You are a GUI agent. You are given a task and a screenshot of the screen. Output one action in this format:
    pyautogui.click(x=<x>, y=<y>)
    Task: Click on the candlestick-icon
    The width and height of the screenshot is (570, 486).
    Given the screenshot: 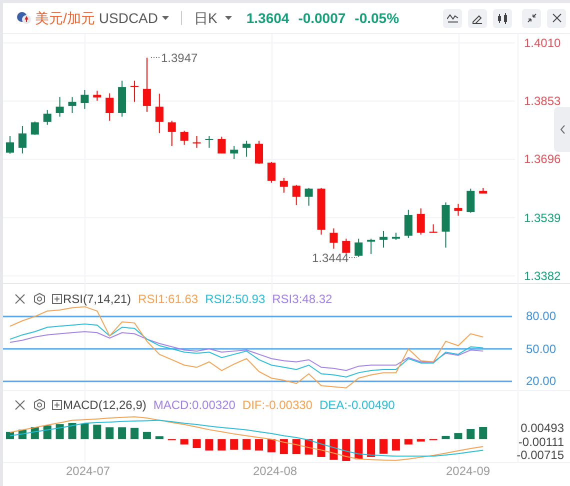 What is the action you would take?
    pyautogui.click(x=502, y=18)
    